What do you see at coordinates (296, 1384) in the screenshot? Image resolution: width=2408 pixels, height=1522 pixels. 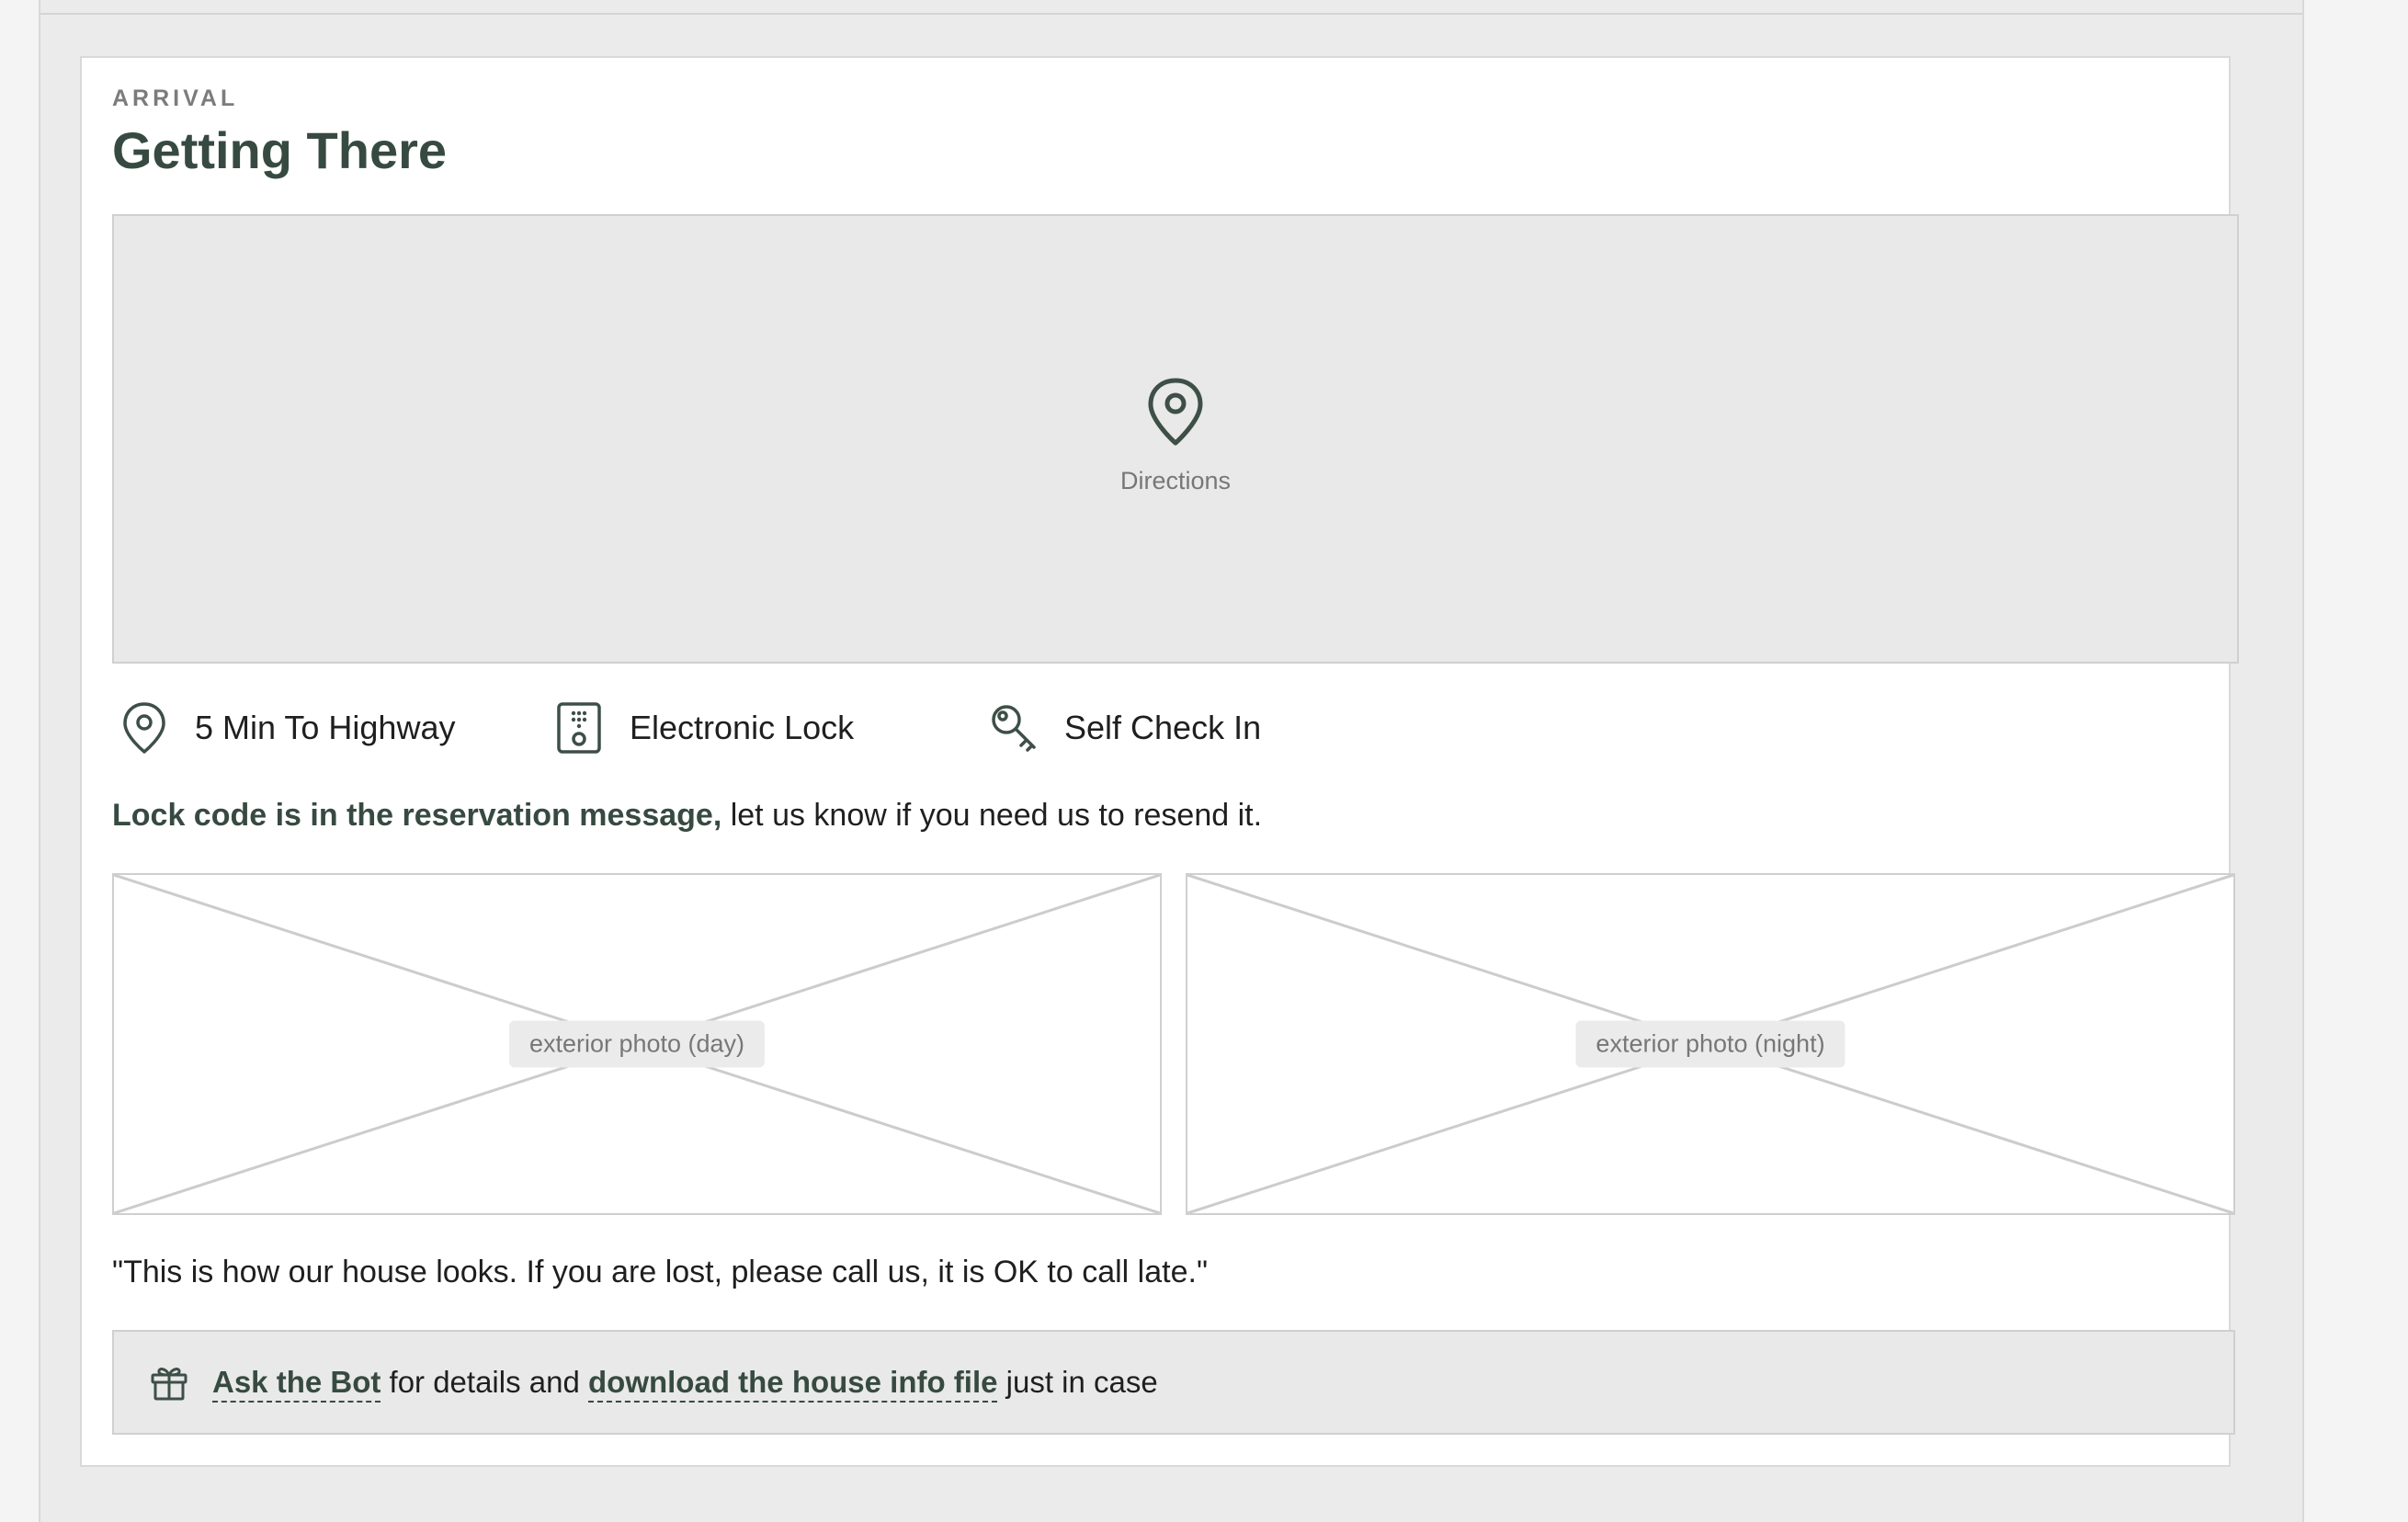 I see `ask-the-bot-link: Ask the Bot` at bounding box center [296, 1384].